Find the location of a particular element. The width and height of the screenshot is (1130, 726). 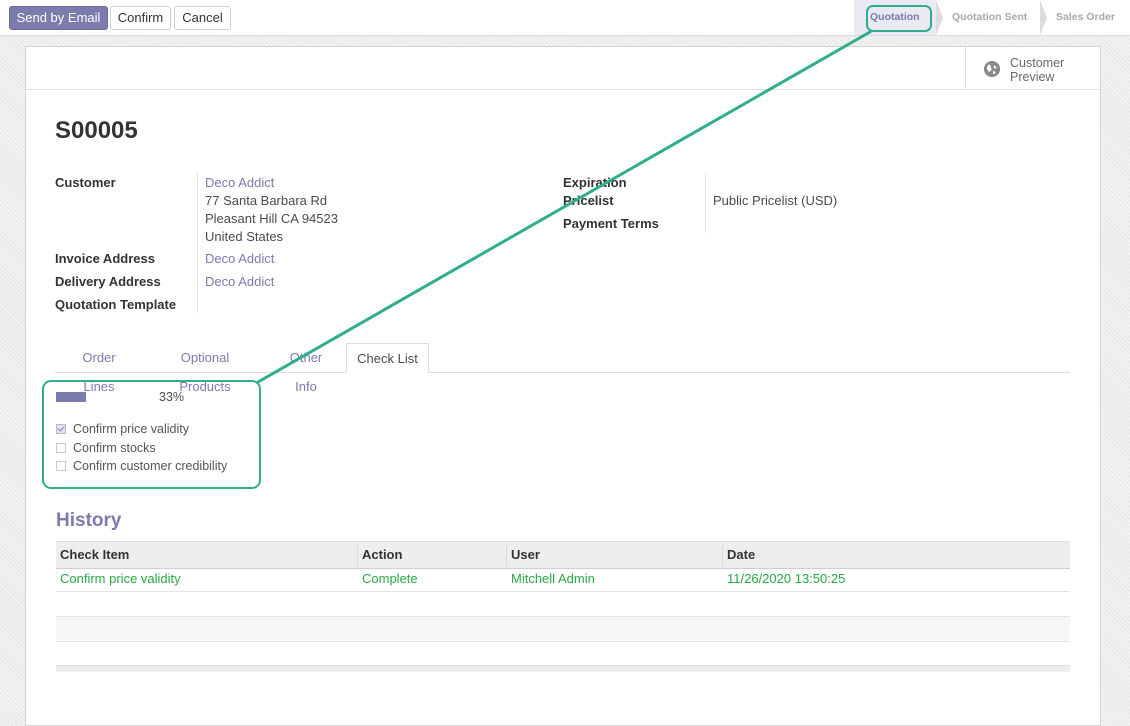

annotation-highlight-checklist is located at coordinates (151, 434).